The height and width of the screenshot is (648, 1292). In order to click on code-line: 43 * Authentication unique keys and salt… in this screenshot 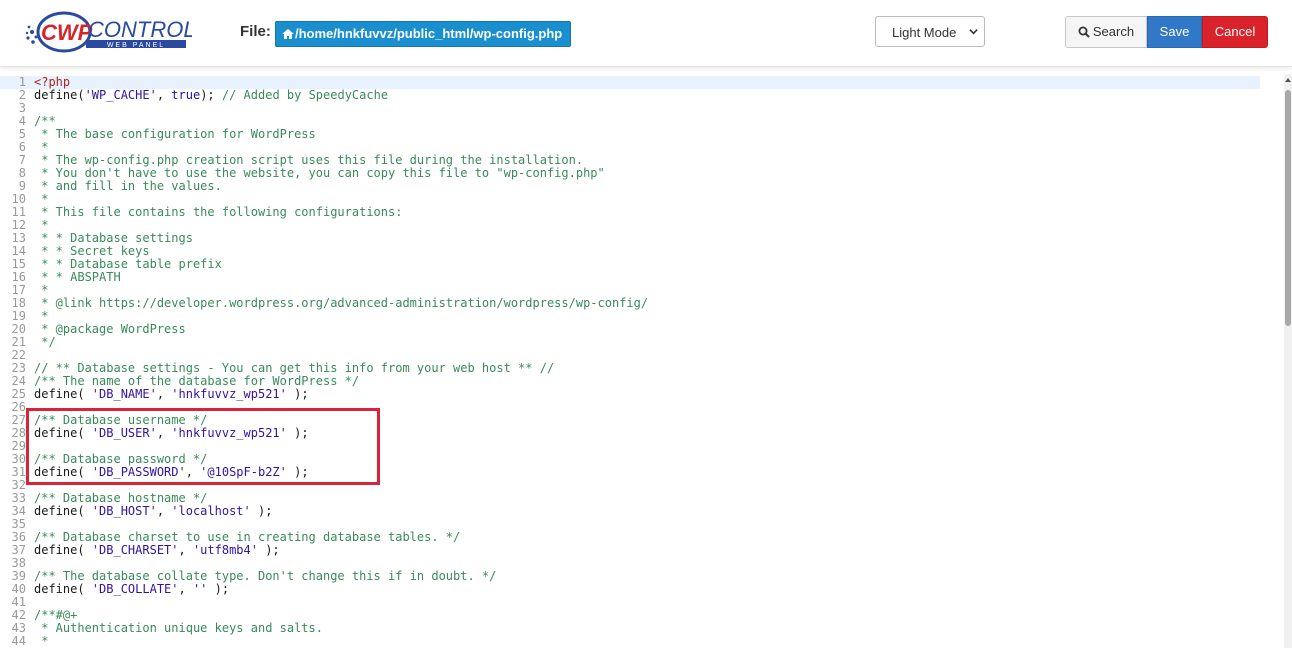, I will do `click(630, 628)`.